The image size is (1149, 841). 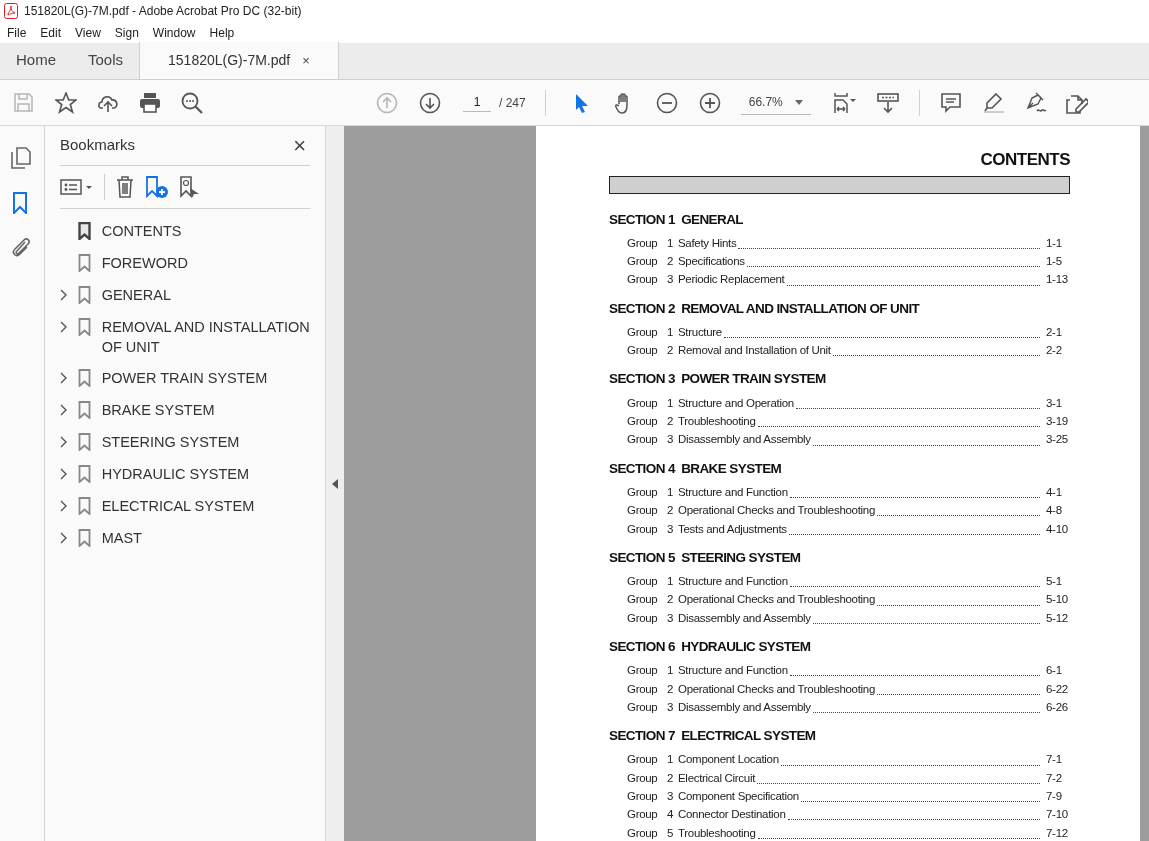 What do you see at coordinates (1054, 511) in the screenshot?
I see `page-number: 4-8` at bounding box center [1054, 511].